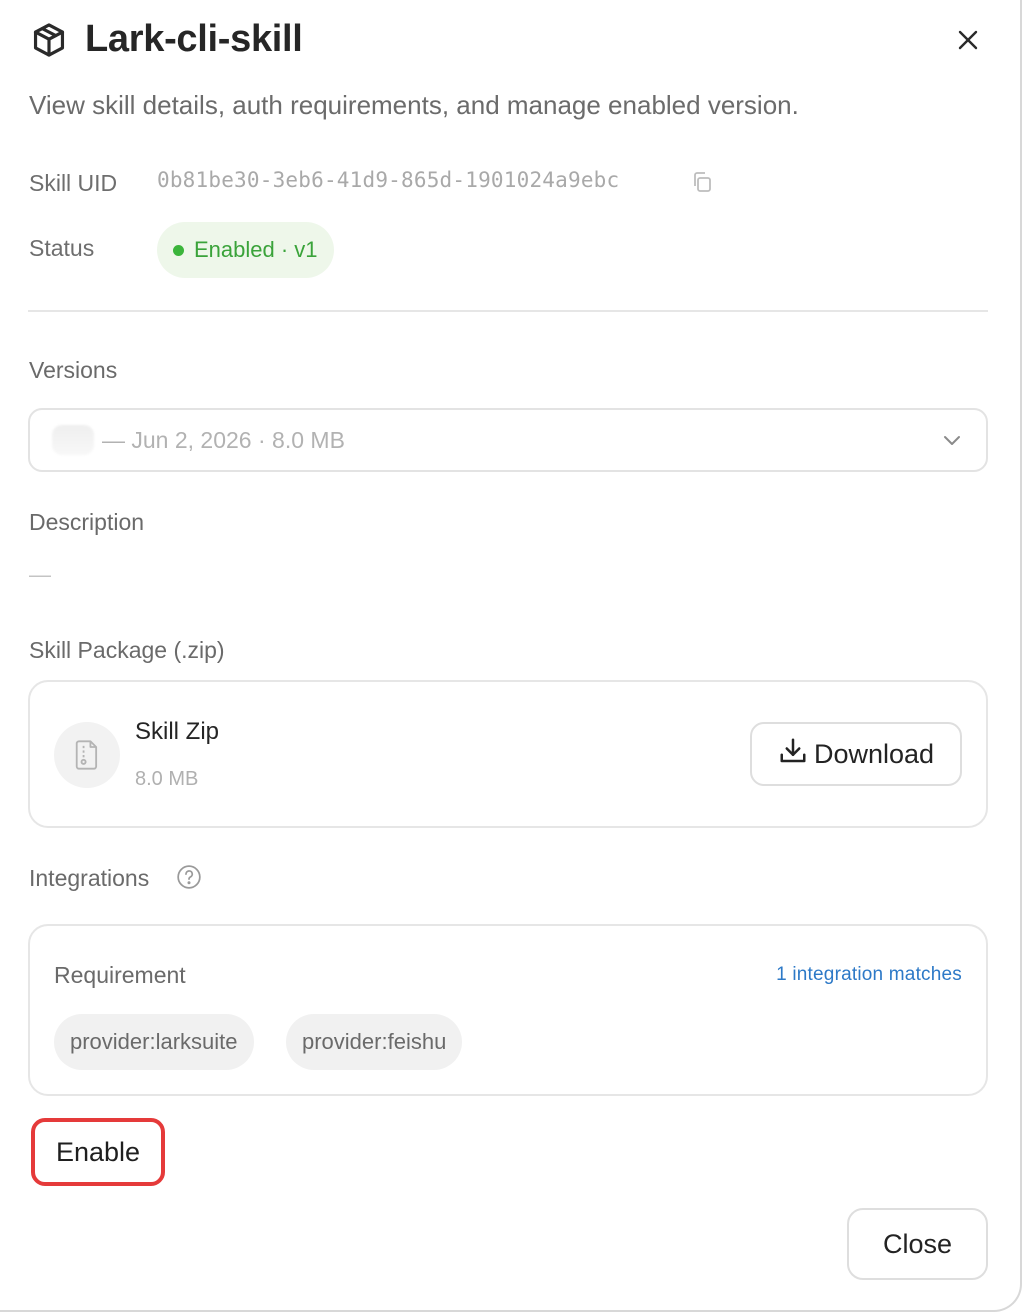 This screenshot has width=1022, height=1312. I want to click on description-label: Description, so click(87, 522).